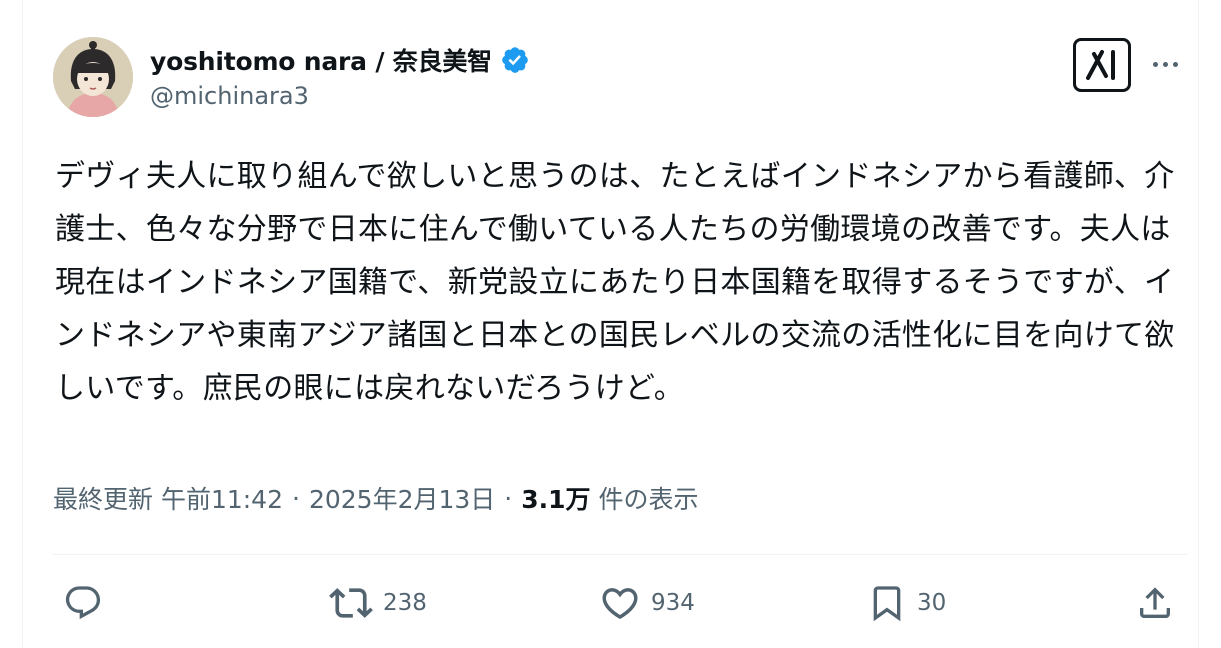 This screenshot has width=1221, height=648. What do you see at coordinates (1165, 64) in the screenshot?
I see `more-options-button` at bounding box center [1165, 64].